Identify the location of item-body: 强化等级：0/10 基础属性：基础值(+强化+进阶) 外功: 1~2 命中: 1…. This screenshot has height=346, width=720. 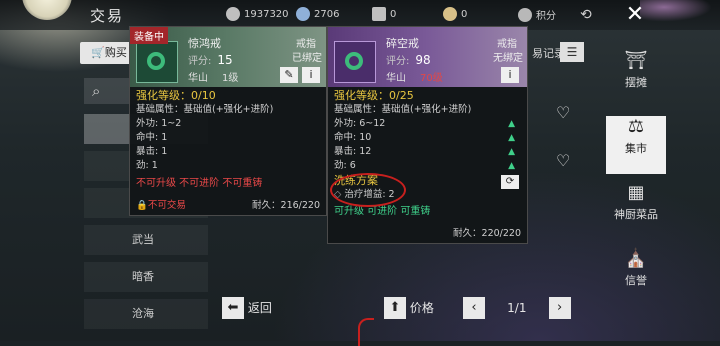
(228, 140).